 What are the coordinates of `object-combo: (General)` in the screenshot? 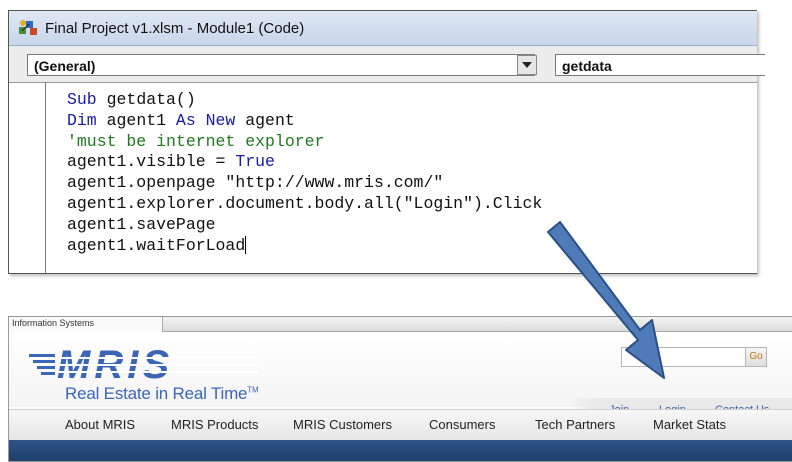 It's located at (281, 65).